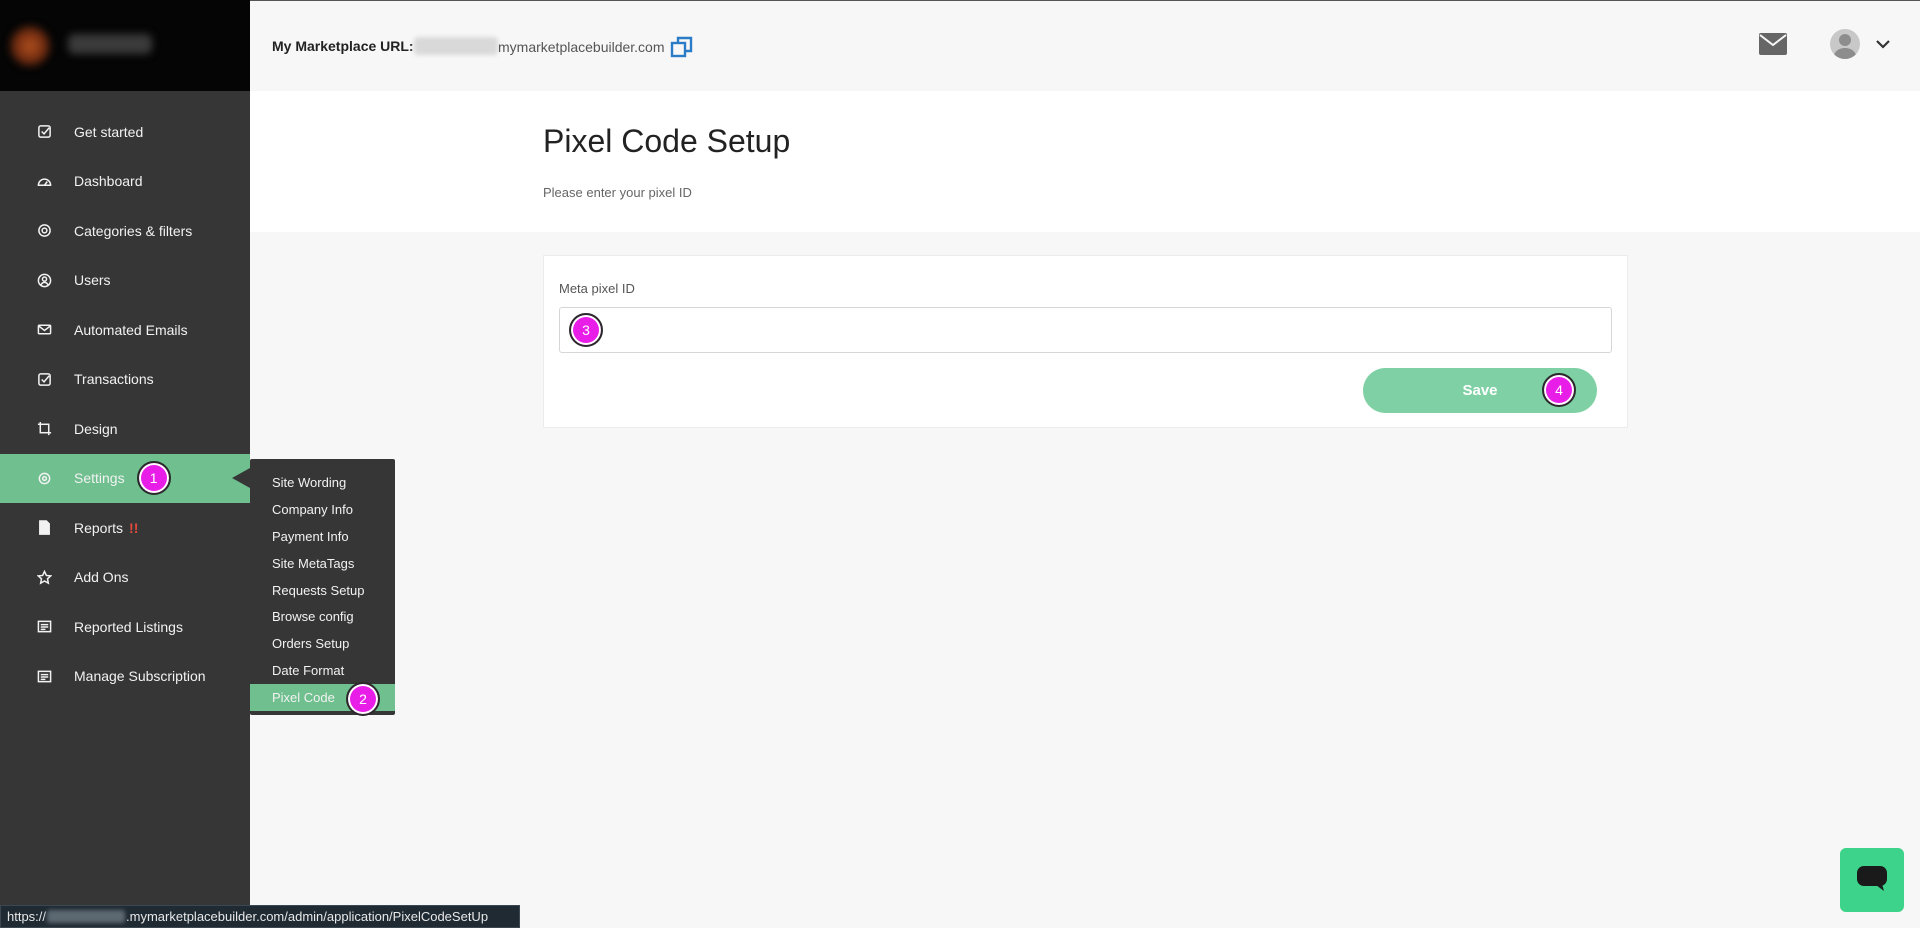 The width and height of the screenshot is (1920, 928). I want to click on submenu-item-label: Pixel Code, so click(303, 698).